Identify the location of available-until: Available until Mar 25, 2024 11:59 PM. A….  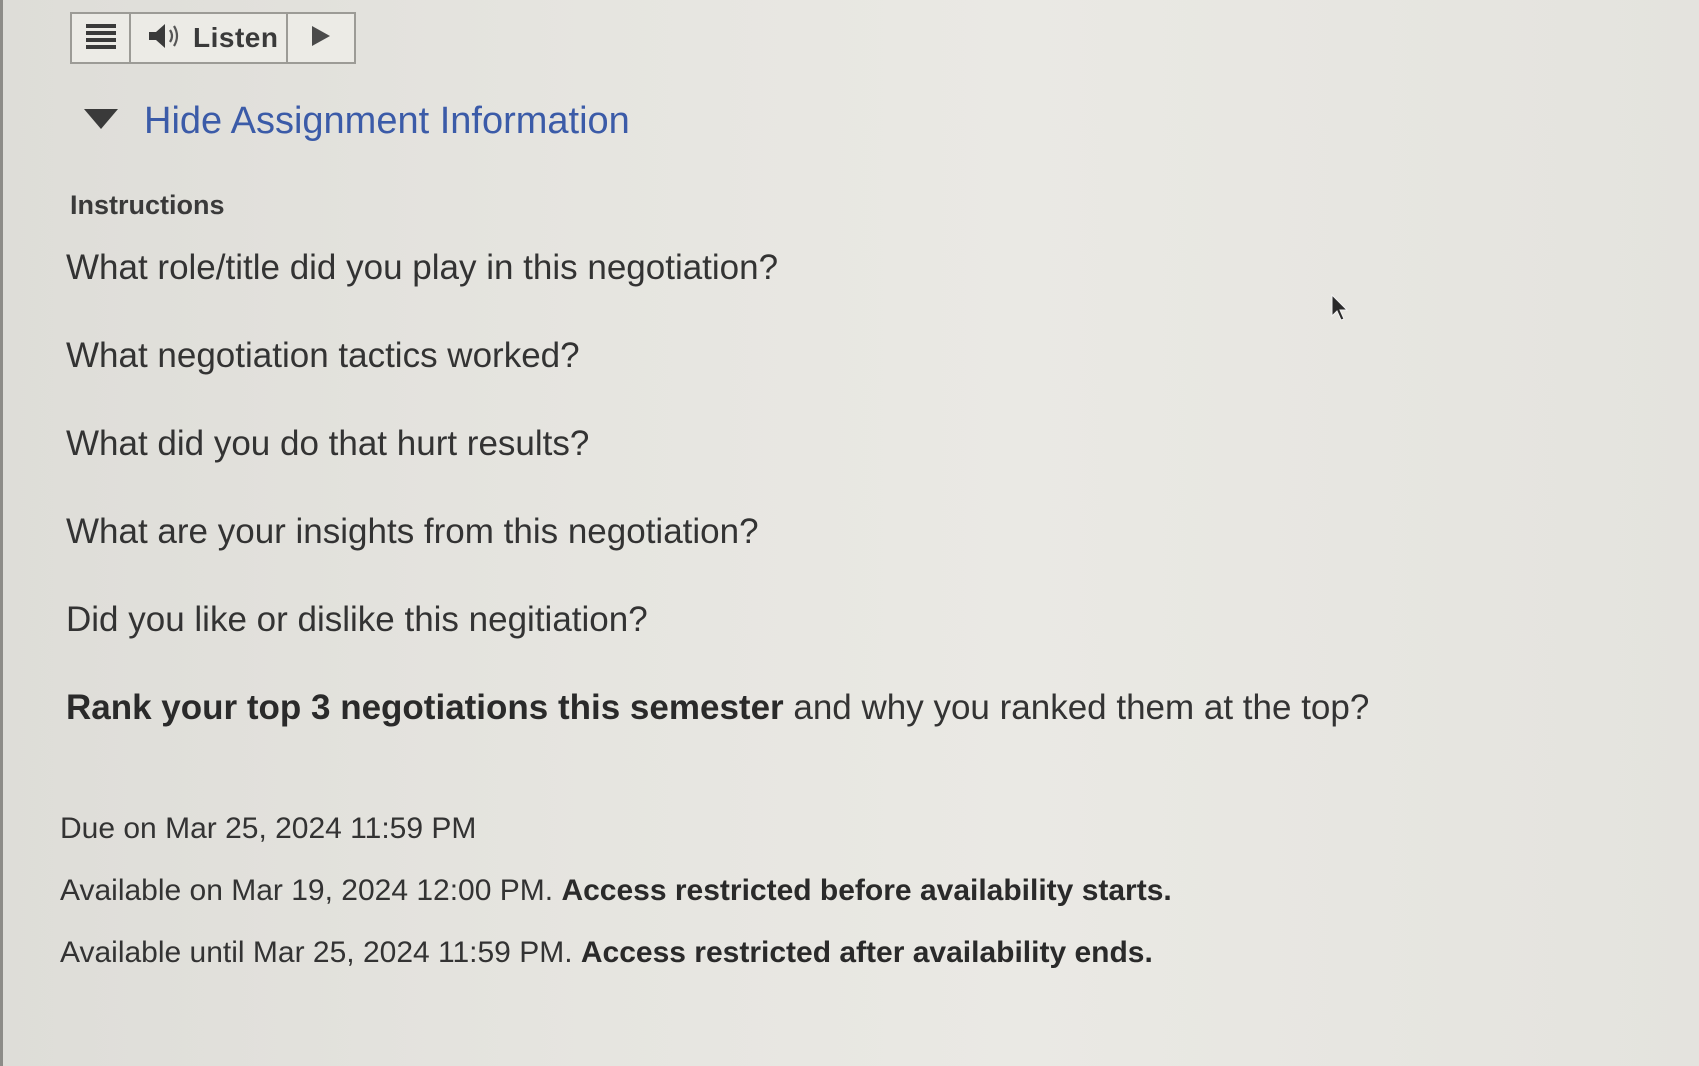
(606, 953).